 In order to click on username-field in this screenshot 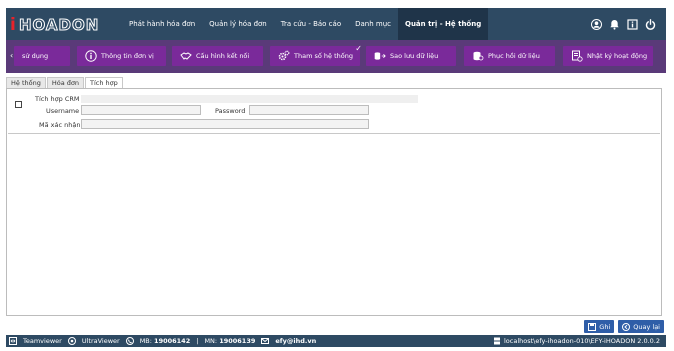, I will do `click(141, 110)`.